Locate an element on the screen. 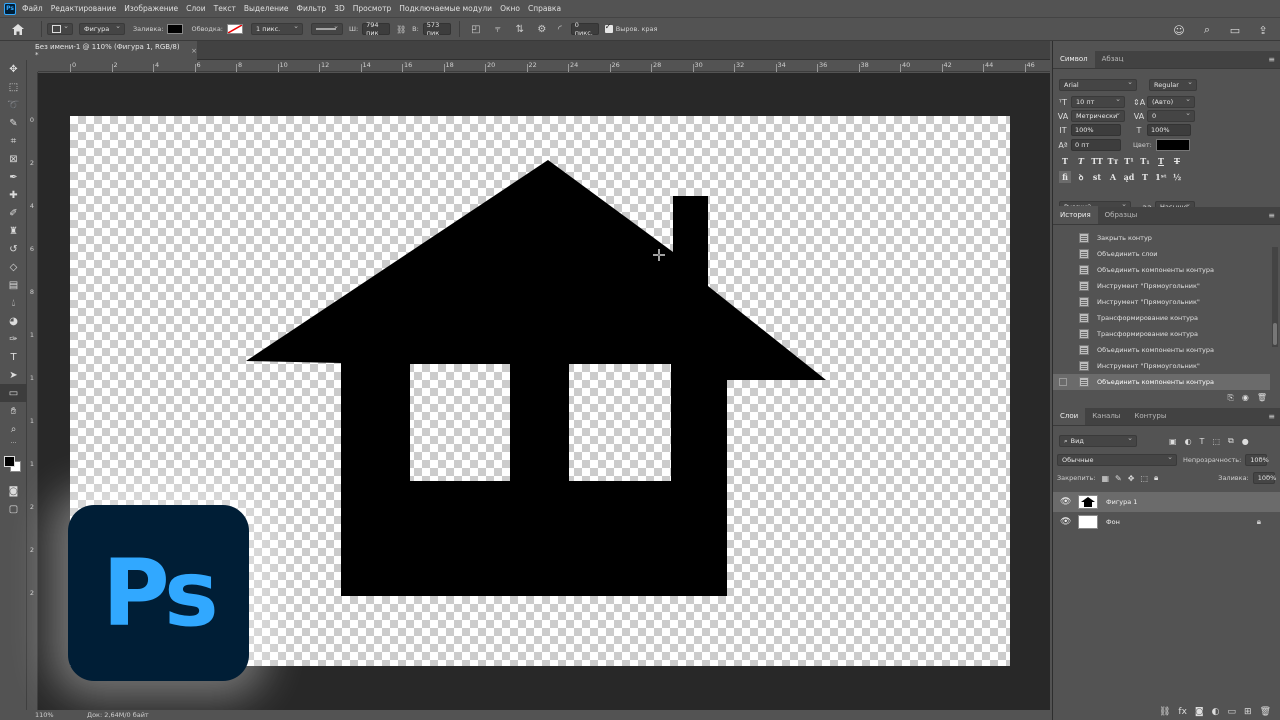  screen-mode-icon: ▢ is located at coordinates (13, 509).